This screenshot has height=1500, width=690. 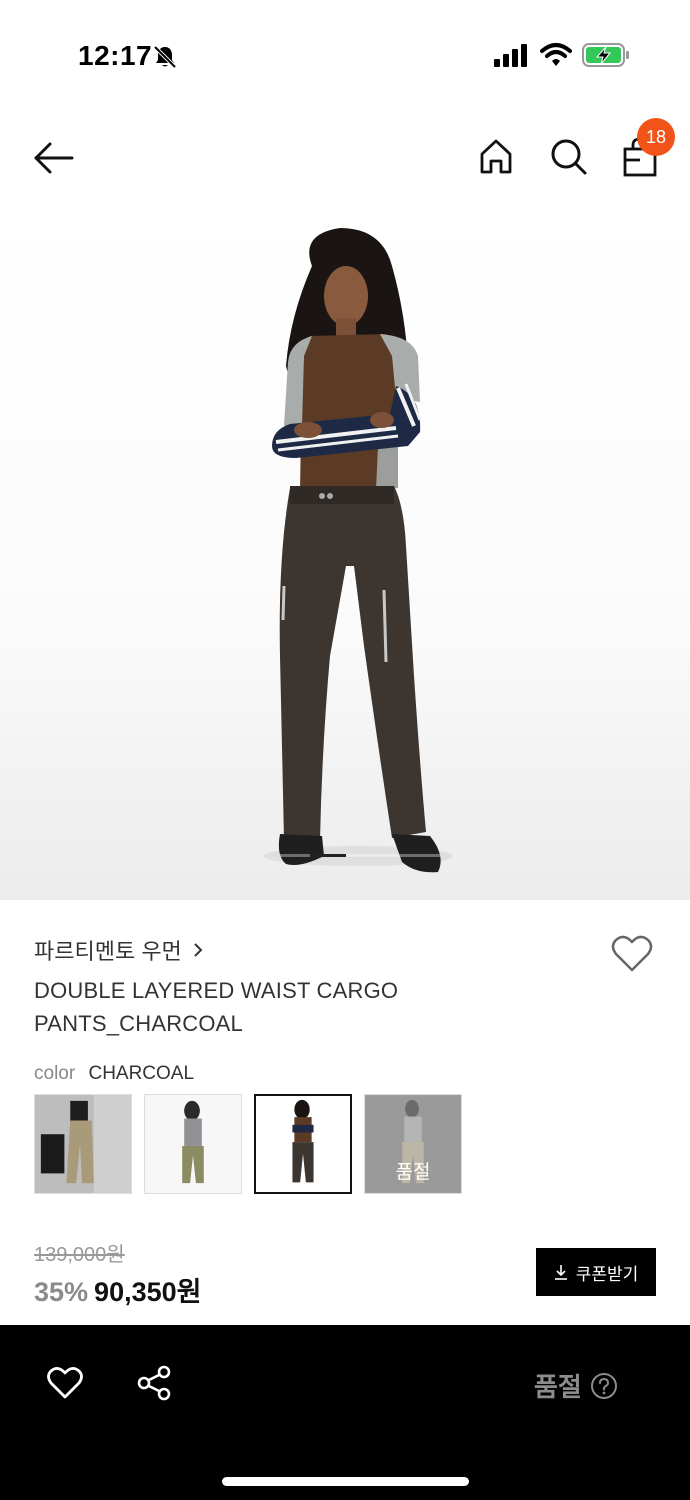 What do you see at coordinates (358, 550) in the screenshot?
I see `product-model-photo` at bounding box center [358, 550].